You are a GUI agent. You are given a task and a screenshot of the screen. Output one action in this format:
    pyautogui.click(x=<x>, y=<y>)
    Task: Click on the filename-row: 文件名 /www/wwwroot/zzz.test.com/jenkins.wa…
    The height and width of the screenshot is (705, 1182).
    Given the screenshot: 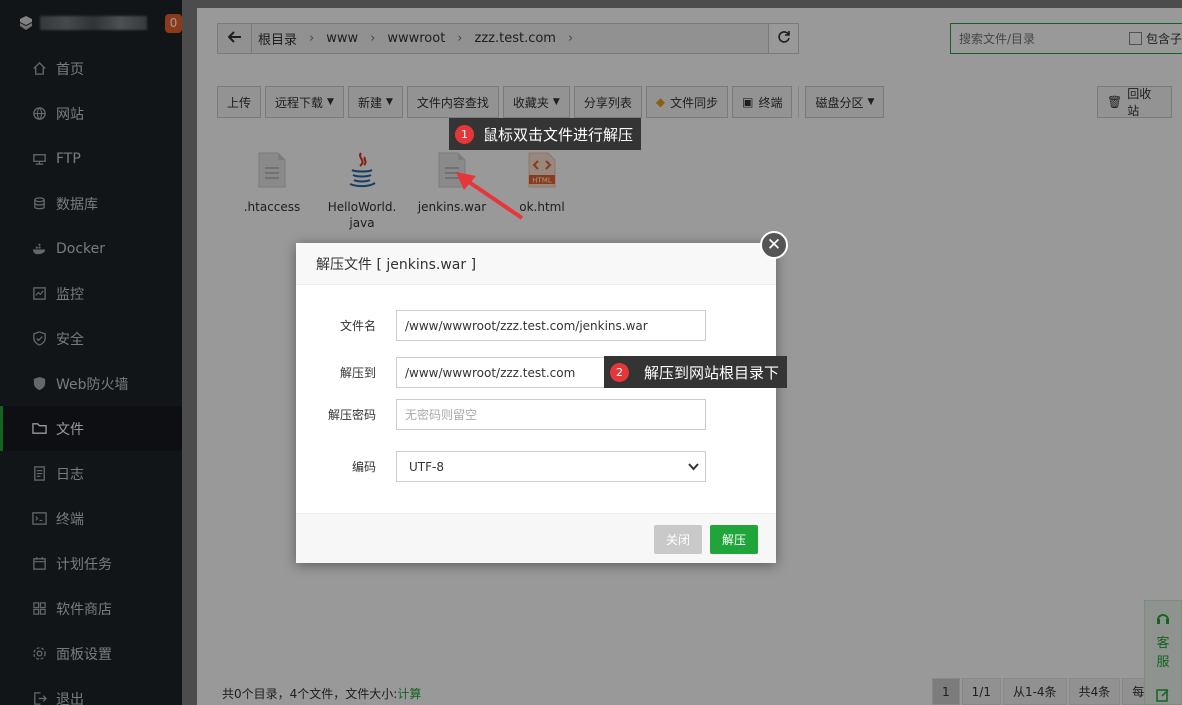 What is the action you would take?
    pyautogui.click(x=501, y=325)
    